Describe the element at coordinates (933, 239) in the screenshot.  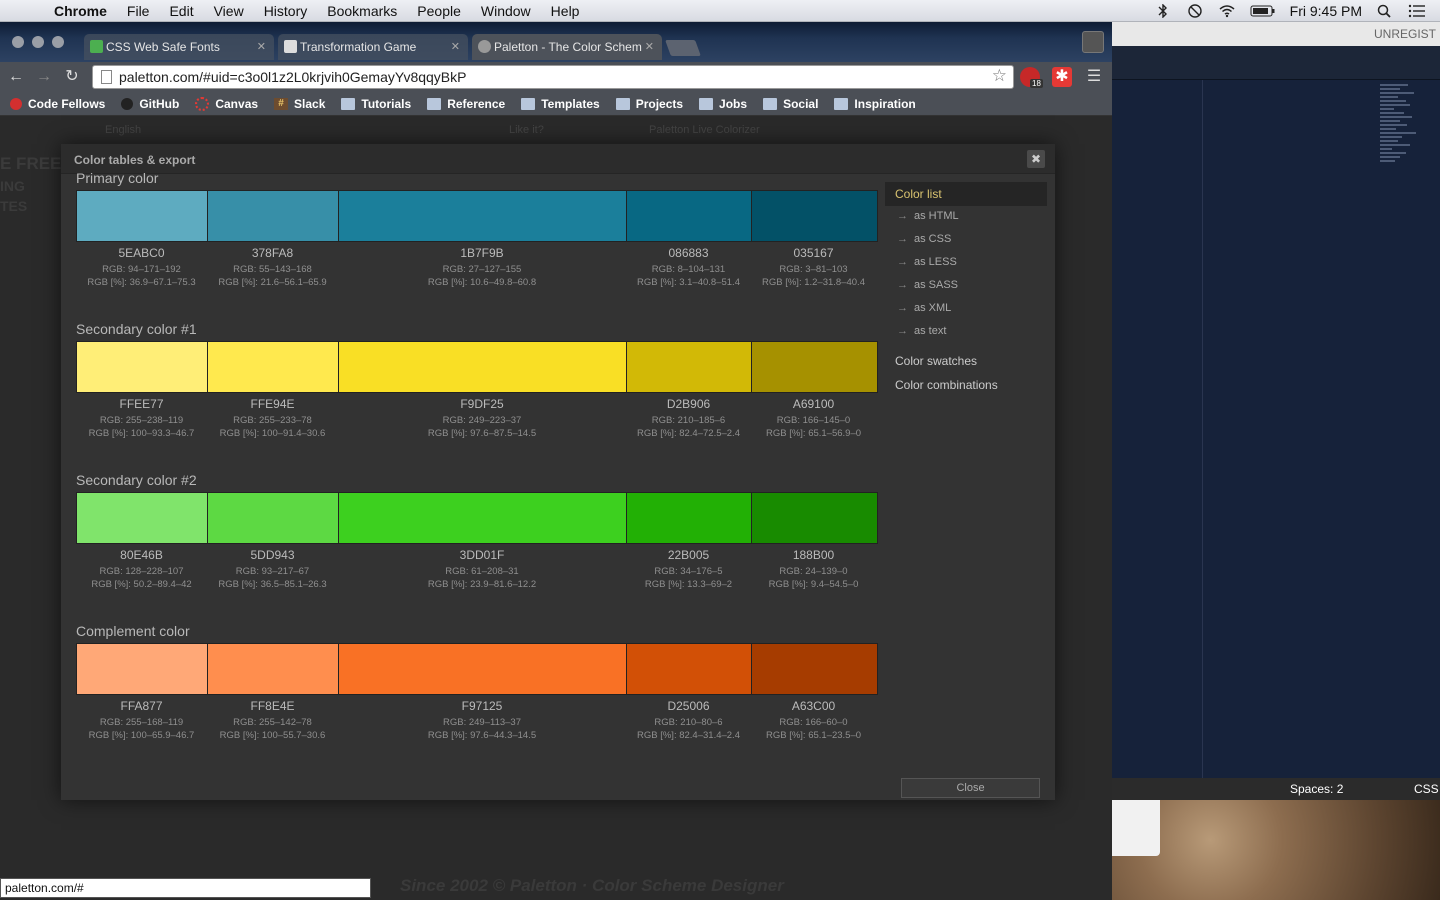
I see `sidebar-item-label: as CSS` at that location.